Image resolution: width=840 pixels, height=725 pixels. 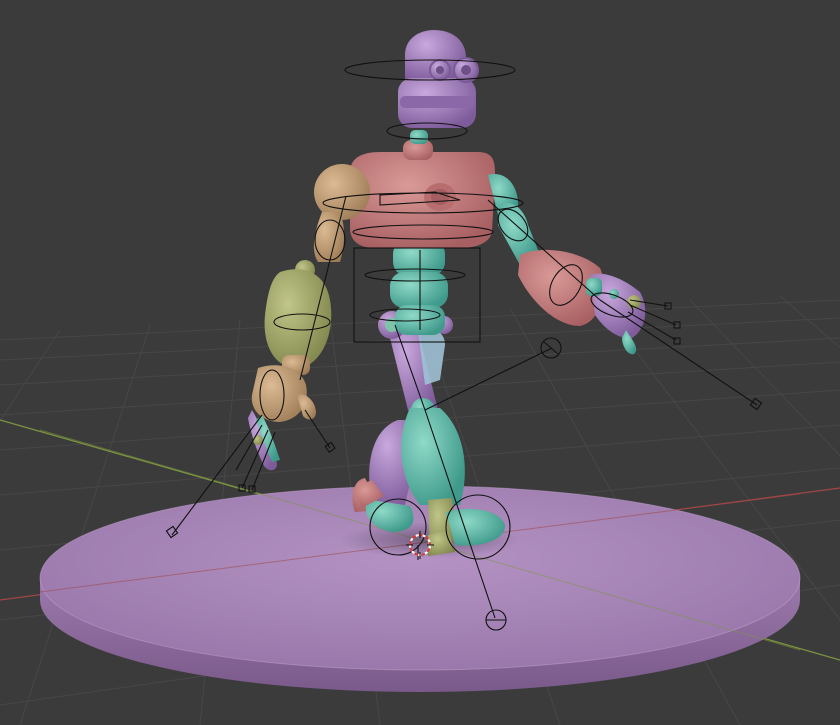 I want to click on head-band, so click(x=437, y=102).